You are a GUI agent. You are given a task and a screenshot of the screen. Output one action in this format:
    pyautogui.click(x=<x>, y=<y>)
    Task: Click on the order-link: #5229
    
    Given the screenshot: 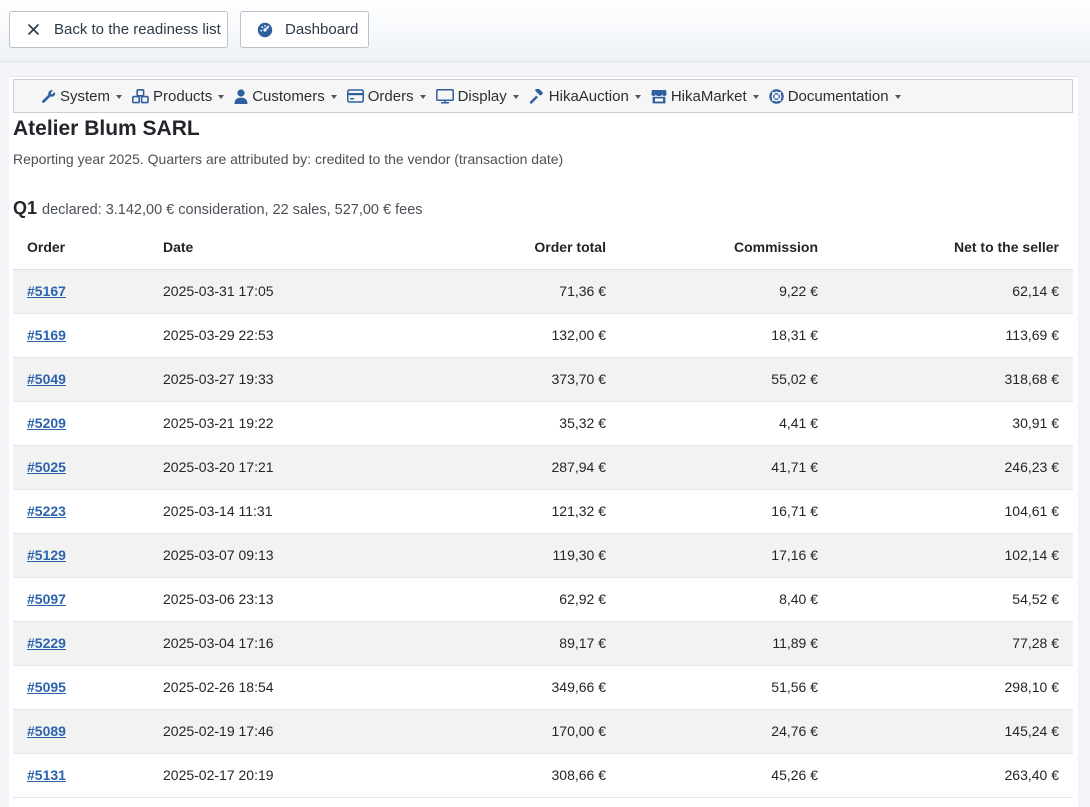 What is the action you would take?
    pyautogui.click(x=46, y=643)
    